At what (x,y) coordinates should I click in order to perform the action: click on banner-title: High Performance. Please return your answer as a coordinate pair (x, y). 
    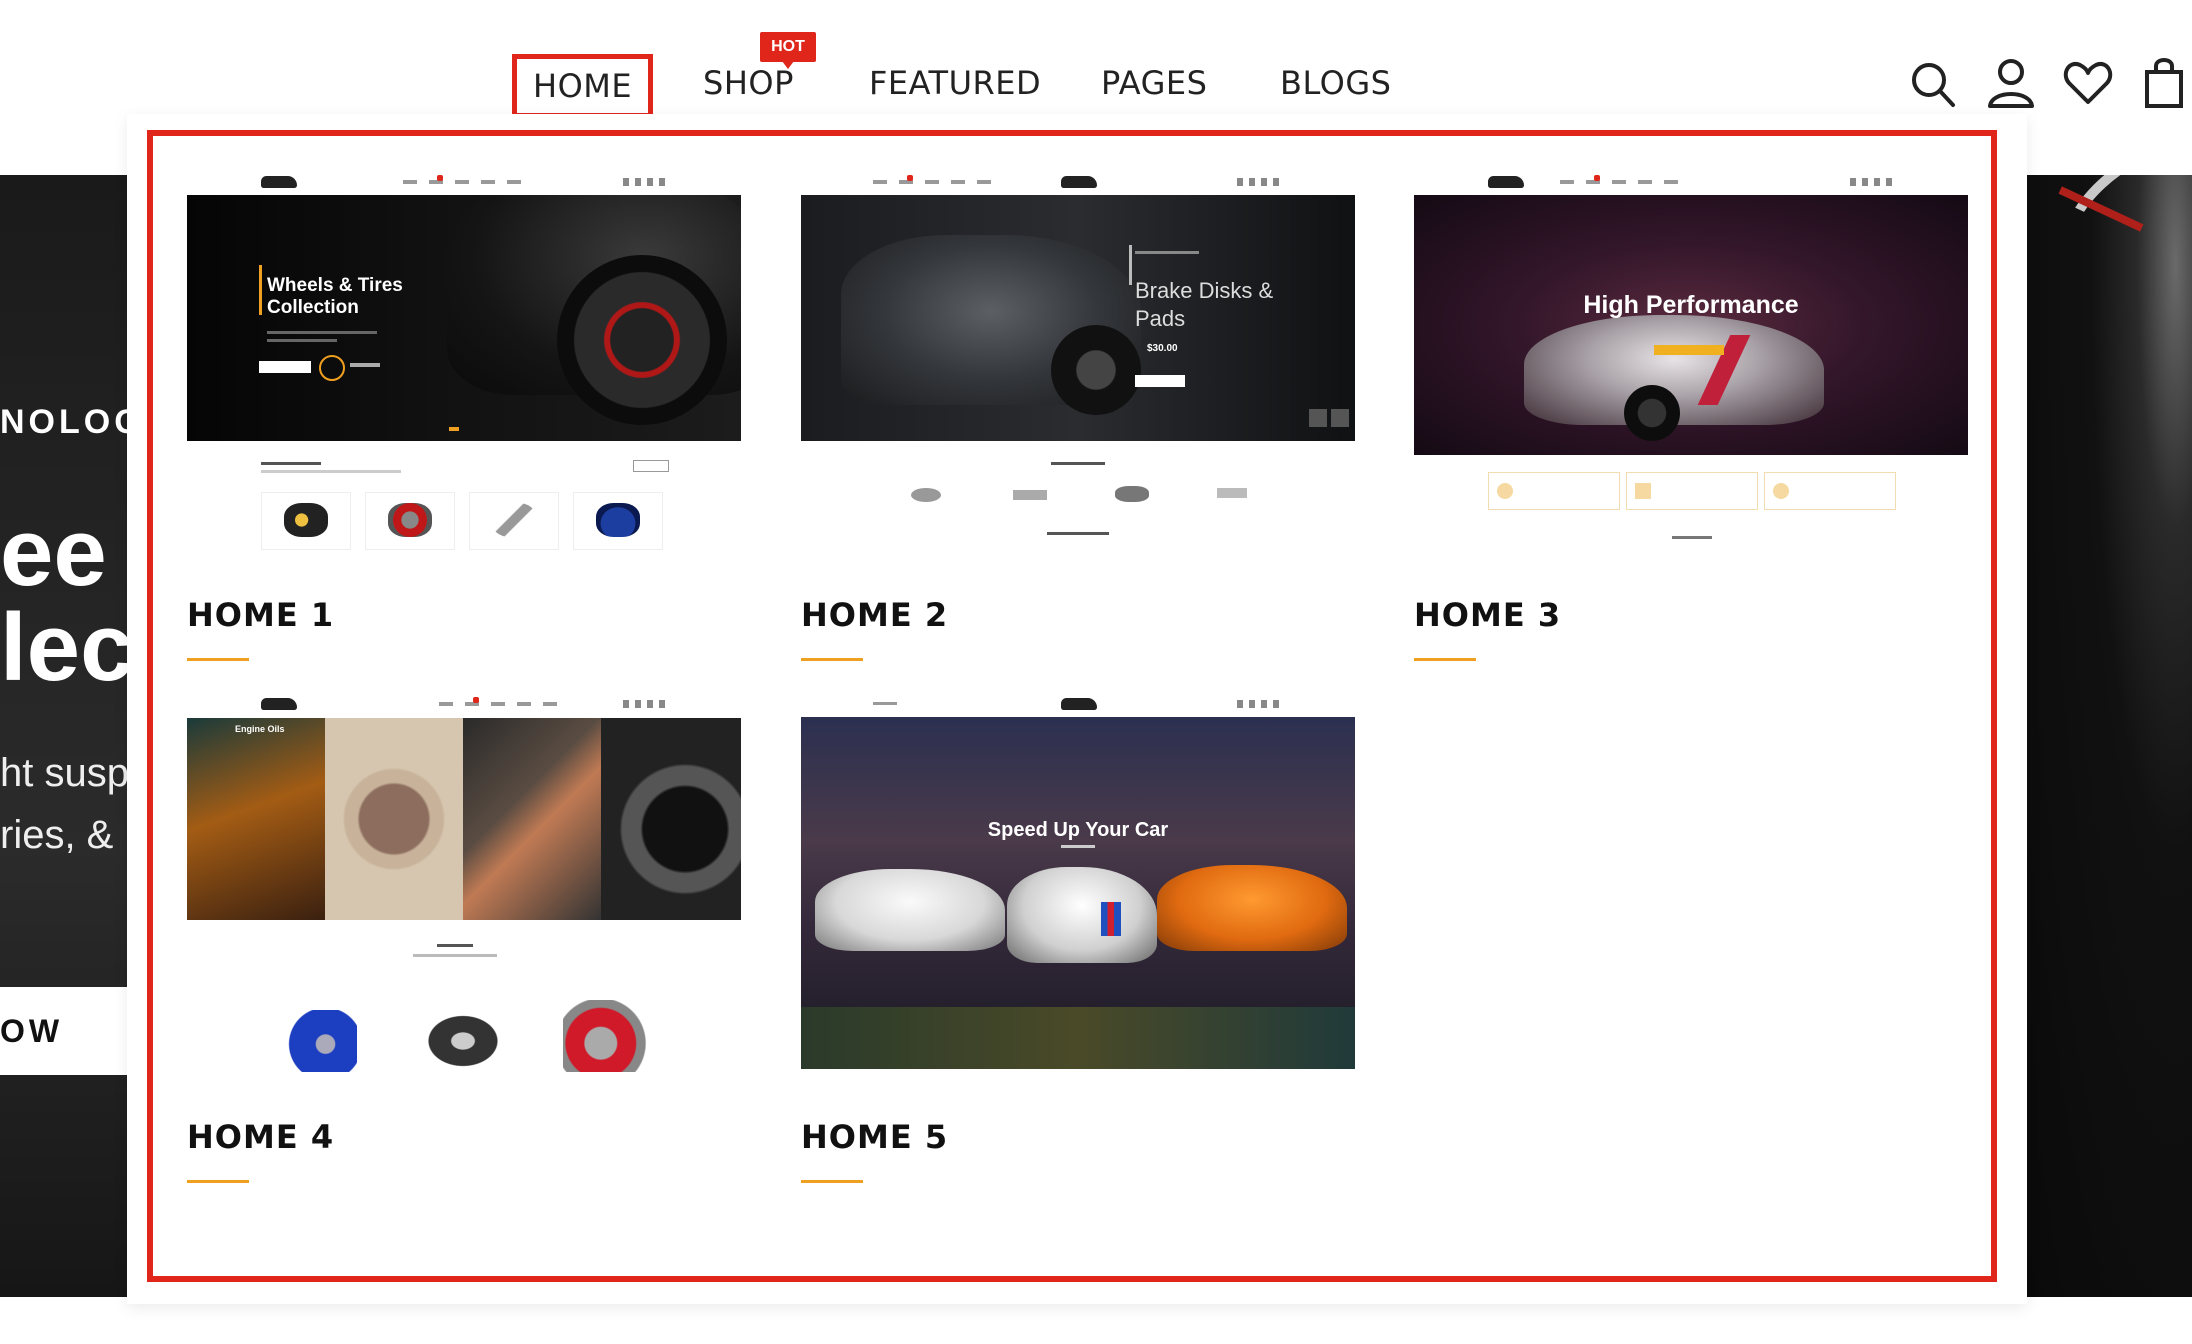
    Looking at the image, I should click on (1691, 305).